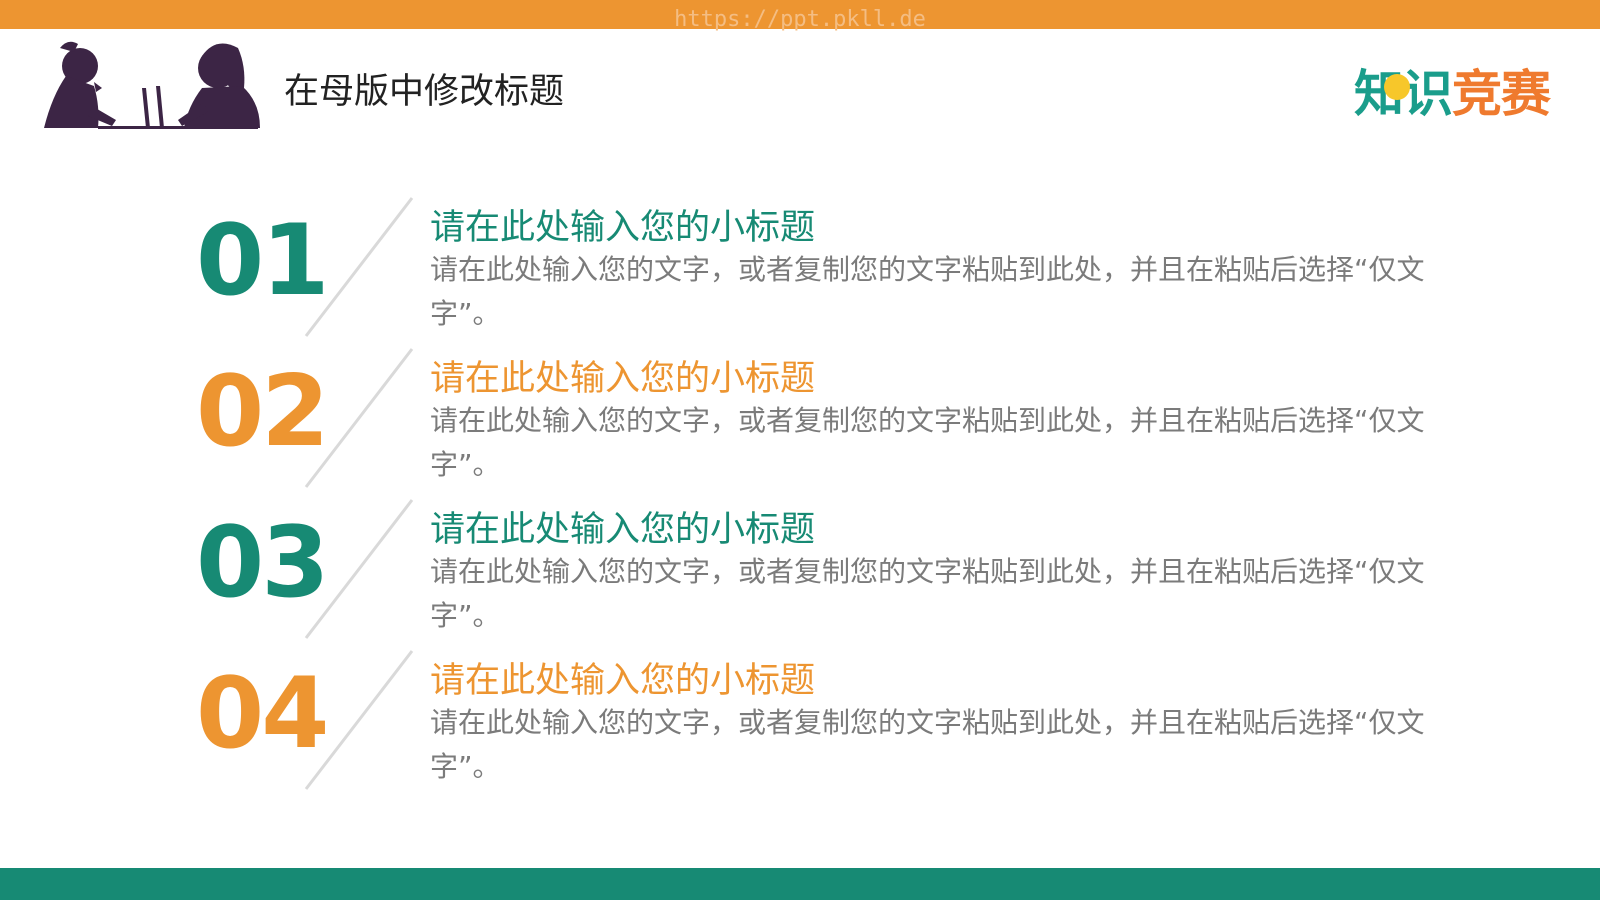 The width and height of the screenshot is (1600, 900). I want to click on children-silhouette-icon, so click(152, 85).